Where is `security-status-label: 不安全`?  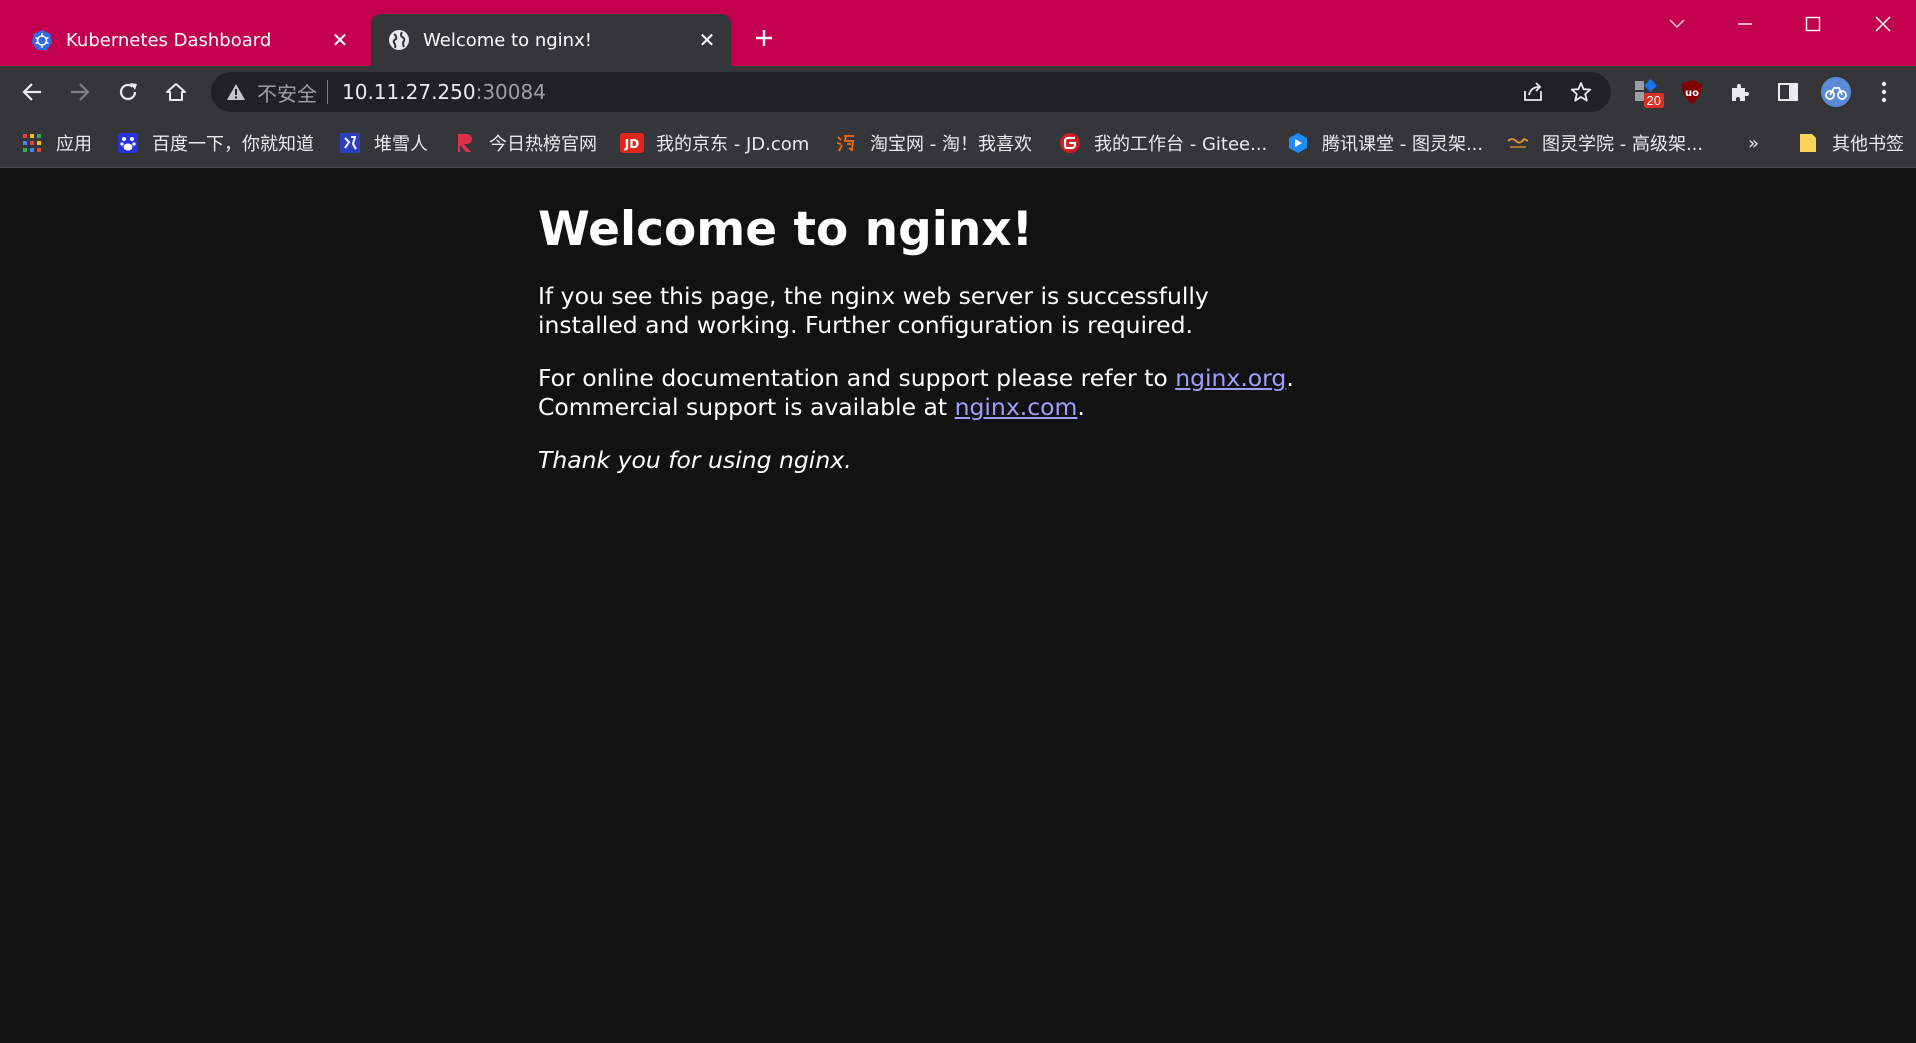
security-status-label: 不安全 is located at coordinates (287, 92).